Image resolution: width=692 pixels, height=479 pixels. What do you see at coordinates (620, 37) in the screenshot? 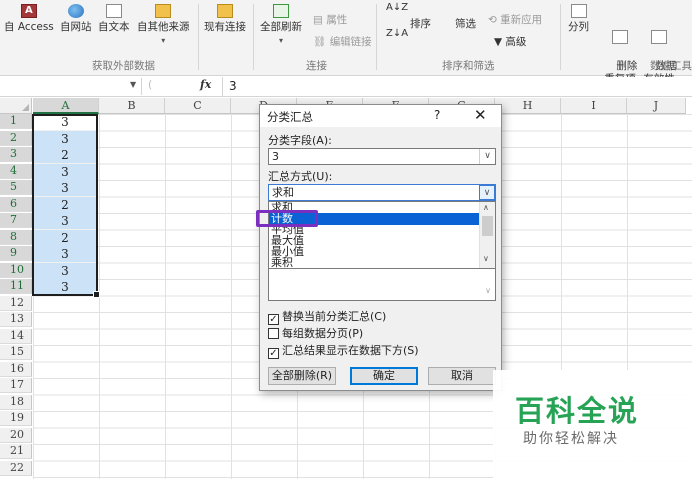
I see `remove-duplicates-icon` at bounding box center [620, 37].